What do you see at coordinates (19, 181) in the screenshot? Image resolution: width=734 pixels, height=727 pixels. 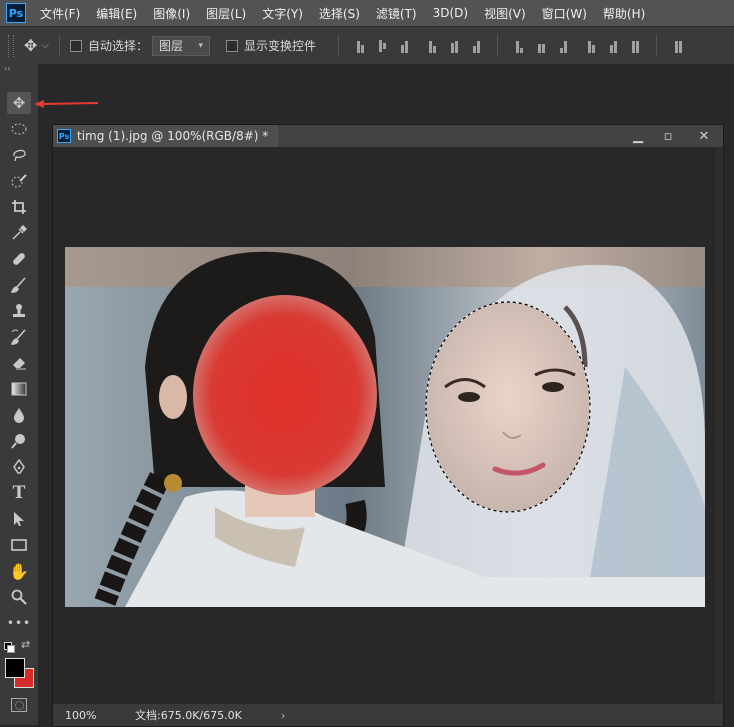 I see `quick-selection-tool-icon` at bounding box center [19, 181].